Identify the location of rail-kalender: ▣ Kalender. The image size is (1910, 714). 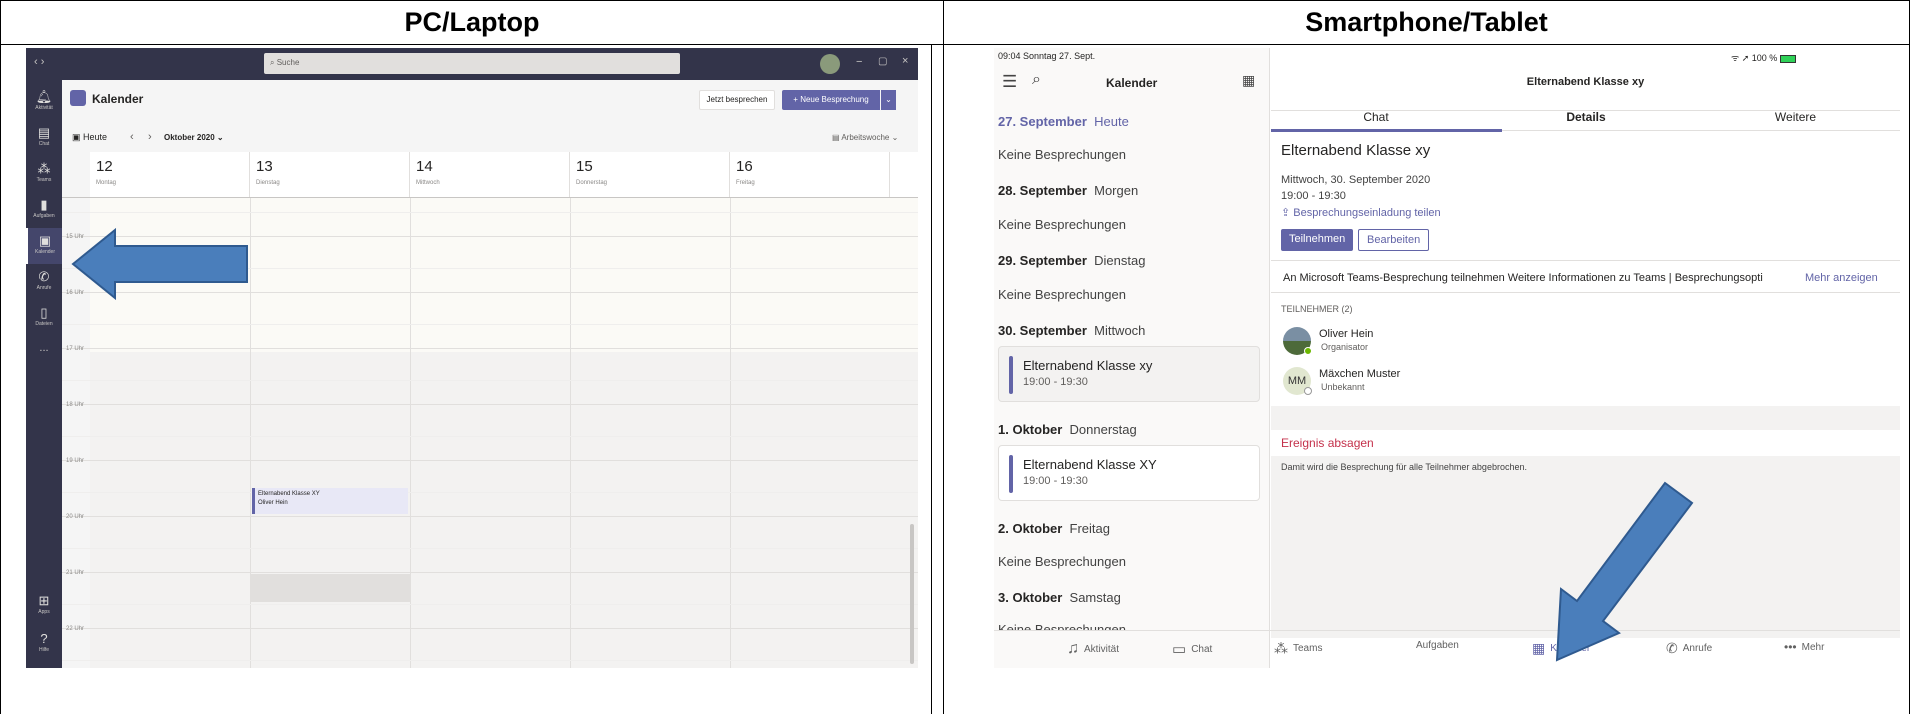
(44, 246).